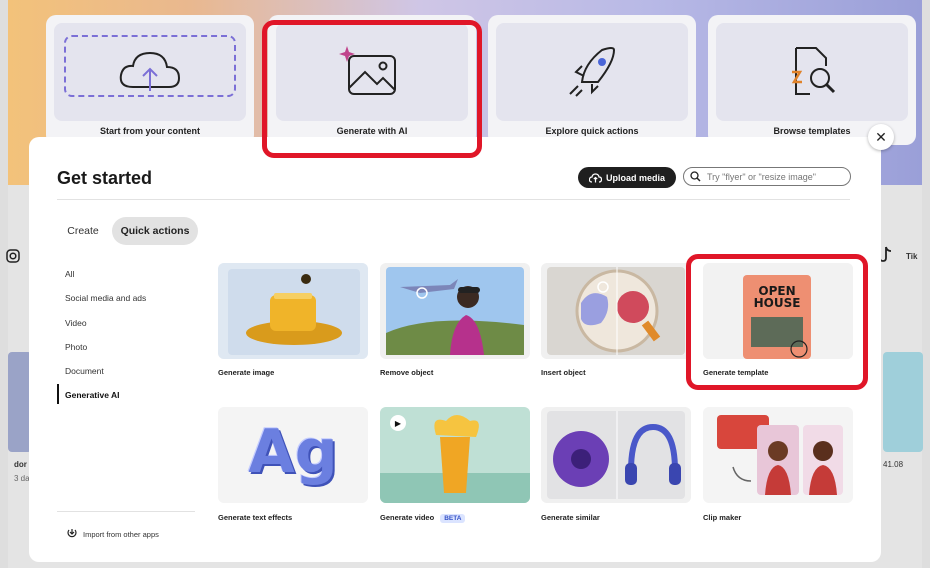 This screenshot has height=568, width=930. I want to click on start-from-content-card: Start from your content, so click(150, 80).